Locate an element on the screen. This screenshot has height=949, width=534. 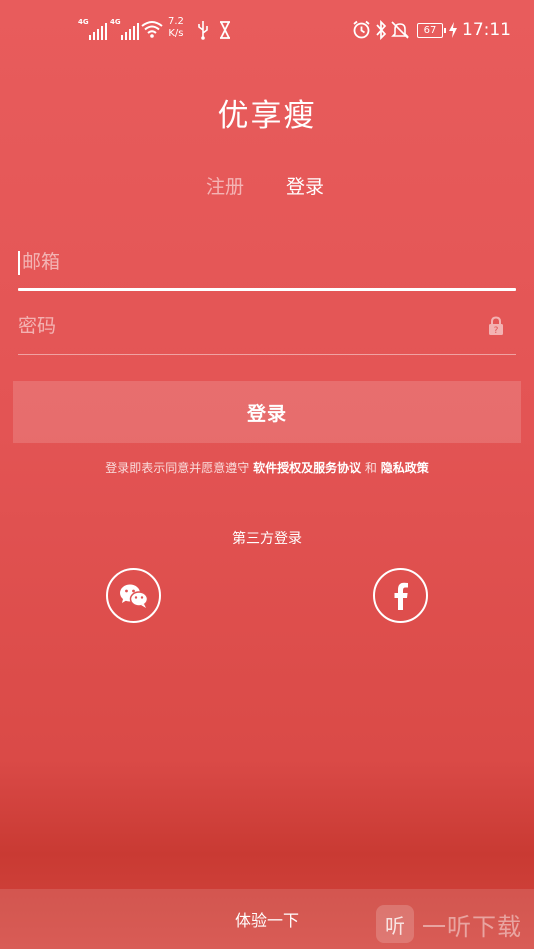
lock-icon: ? is located at coordinates (496, 326).